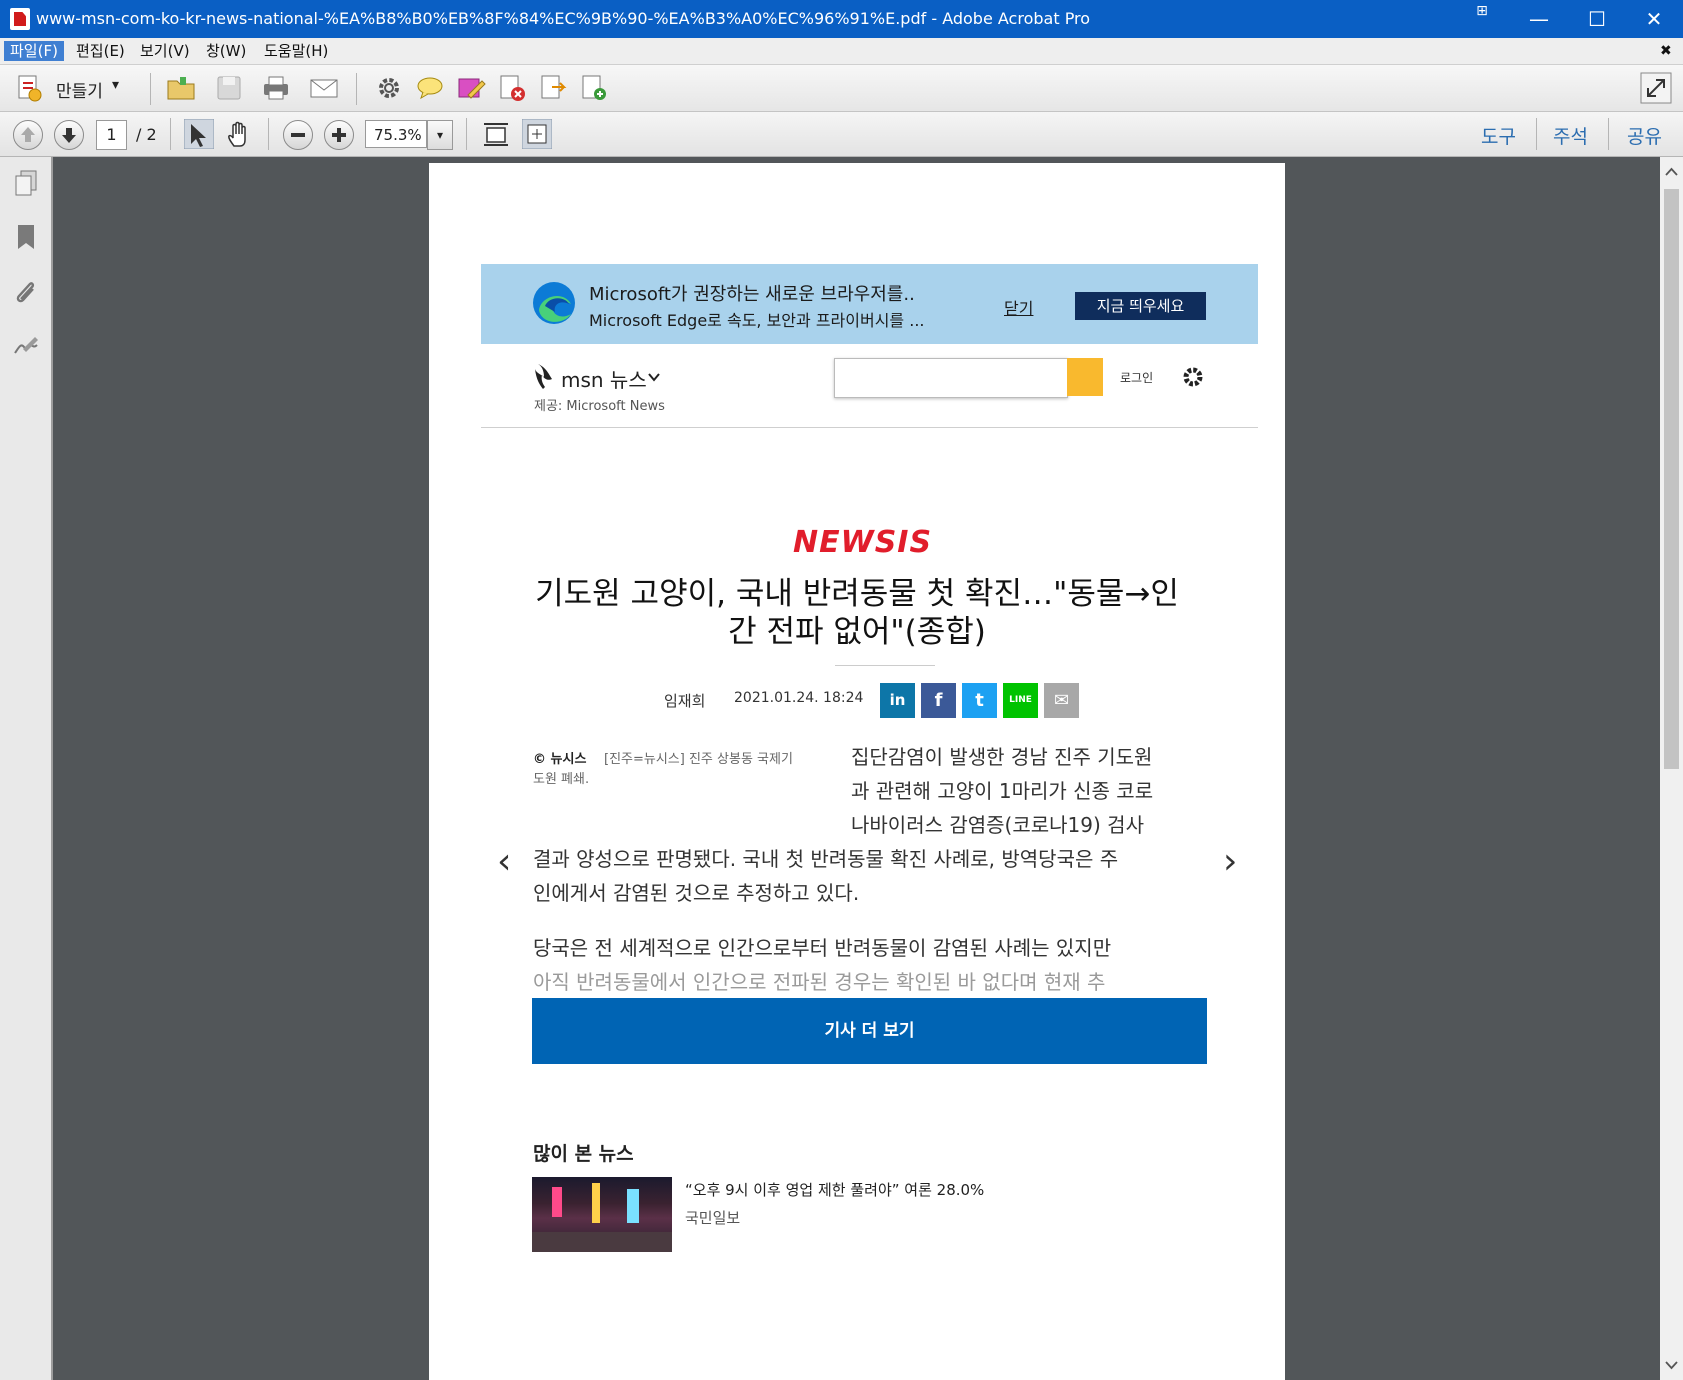 This screenshot has height=1380, width=1683. Describe the element at coordinates (26, 345) in the screenshot. I see `signatures-icon` at that location.